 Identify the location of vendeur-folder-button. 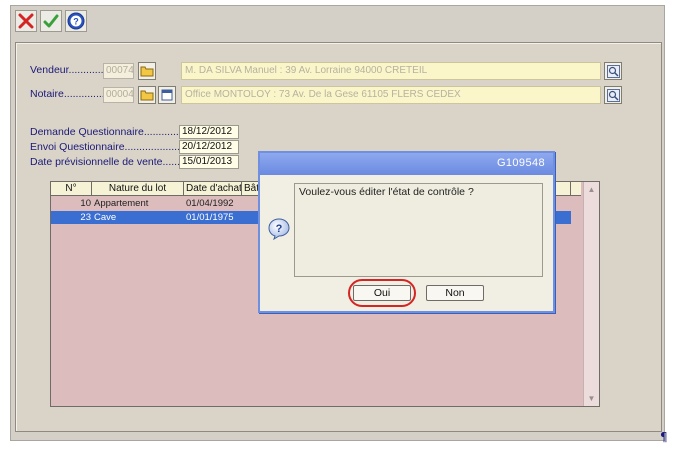
(147, 71).